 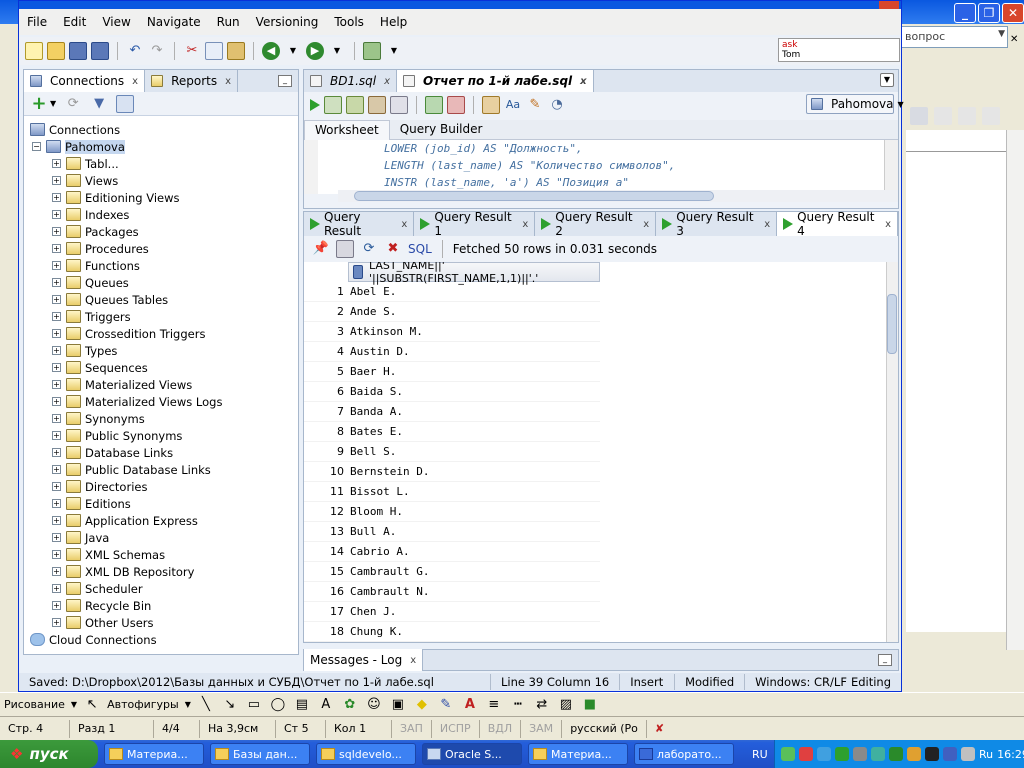 What do you see at coordinates (892, 324) in the screenshot?
I see `grid-scroll-thumb` at bounding box center [892, 324].